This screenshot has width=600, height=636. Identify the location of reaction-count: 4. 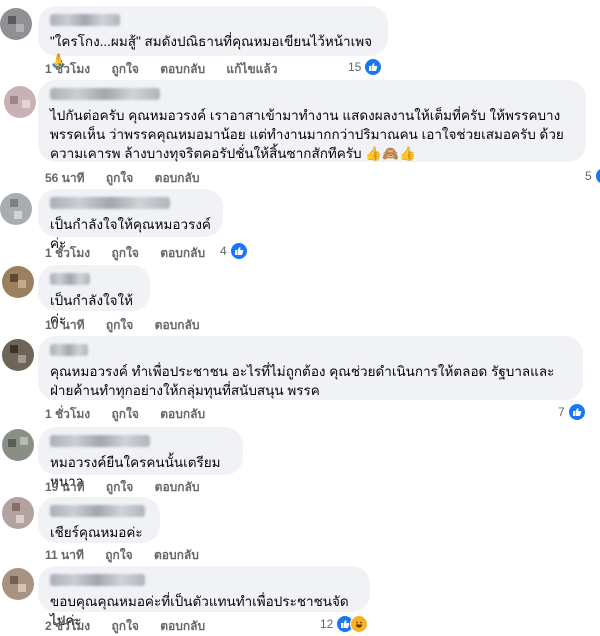
(223, 251).